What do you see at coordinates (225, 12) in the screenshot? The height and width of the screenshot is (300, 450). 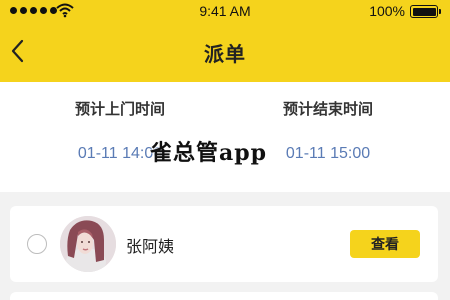 I see `status-bar: 9:41 AM 100%` at bounding box center [225, 12].